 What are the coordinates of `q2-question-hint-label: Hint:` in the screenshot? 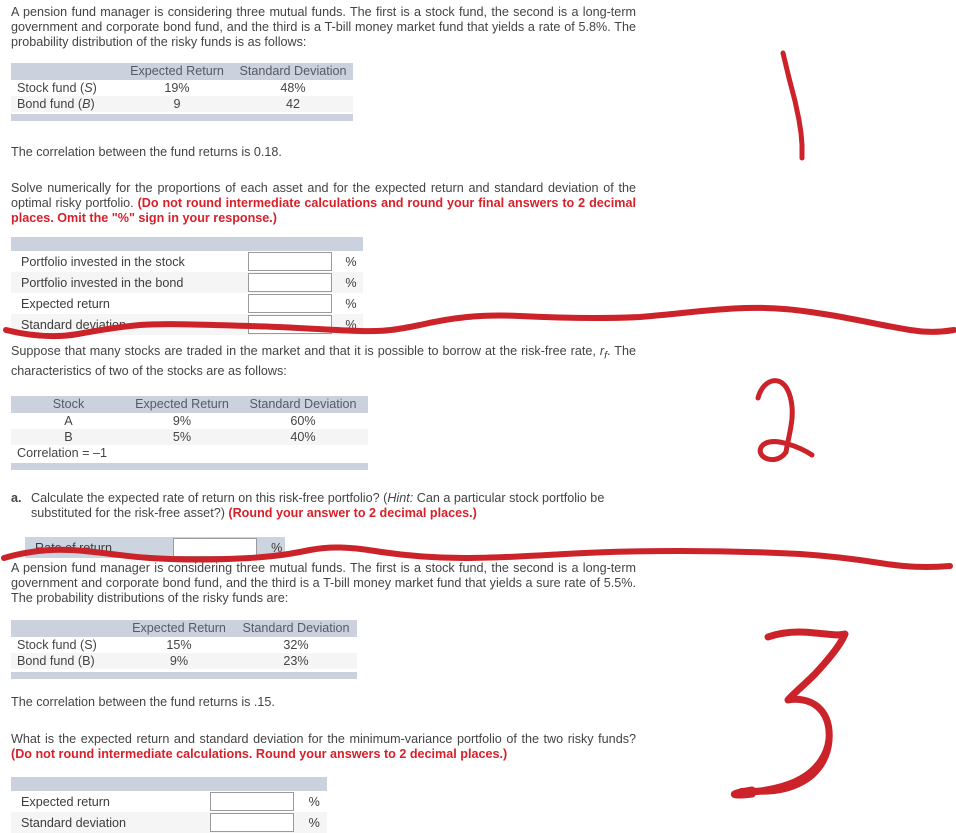 It's located at (400, 498).